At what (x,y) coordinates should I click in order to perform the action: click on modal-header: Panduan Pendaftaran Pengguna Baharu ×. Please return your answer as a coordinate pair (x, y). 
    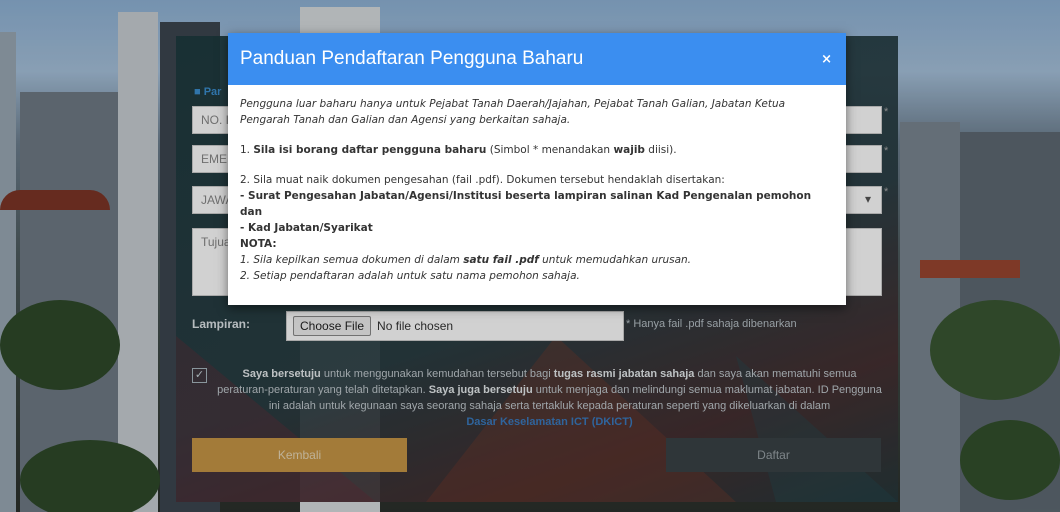
    Looking at the image, I should click on (537, 59).